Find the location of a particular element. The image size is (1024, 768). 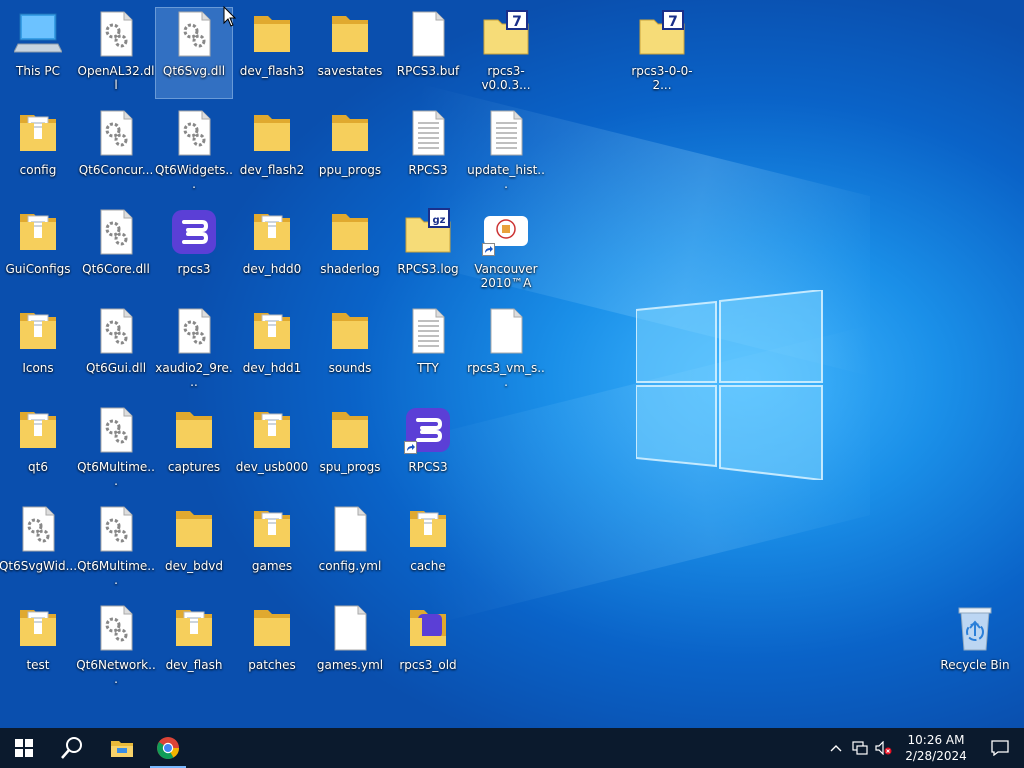

game-shortcut-icon is located at coordinates (506, 232).